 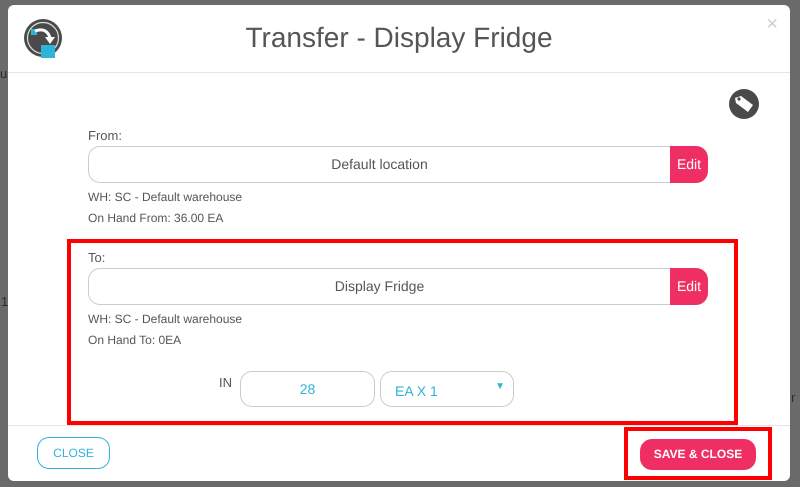 I want to click on background-text: r, so click(x=793, y=397).